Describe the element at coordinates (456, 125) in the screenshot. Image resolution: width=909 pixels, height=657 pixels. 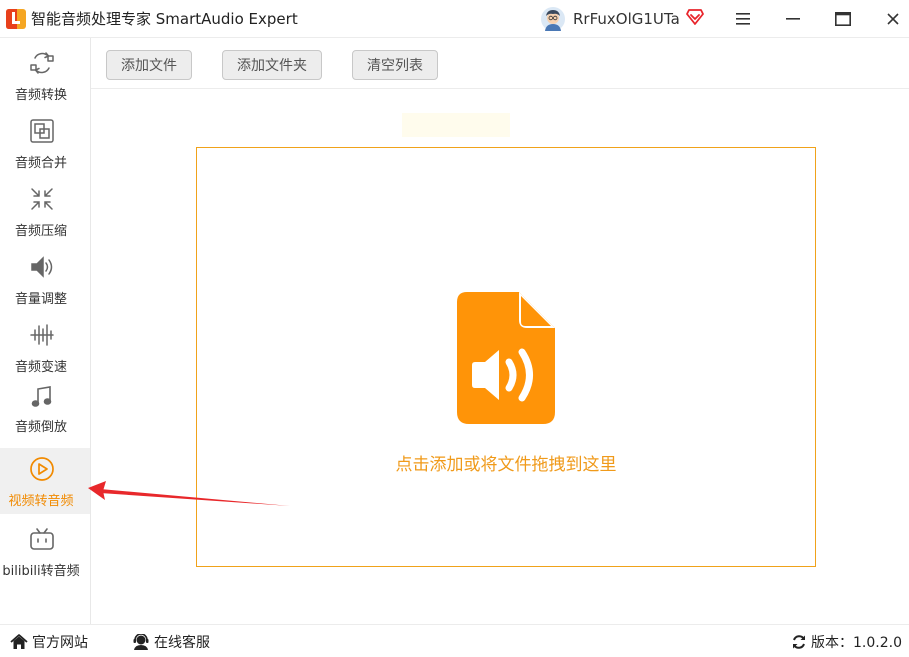
I see `highlight-strip` at that location.